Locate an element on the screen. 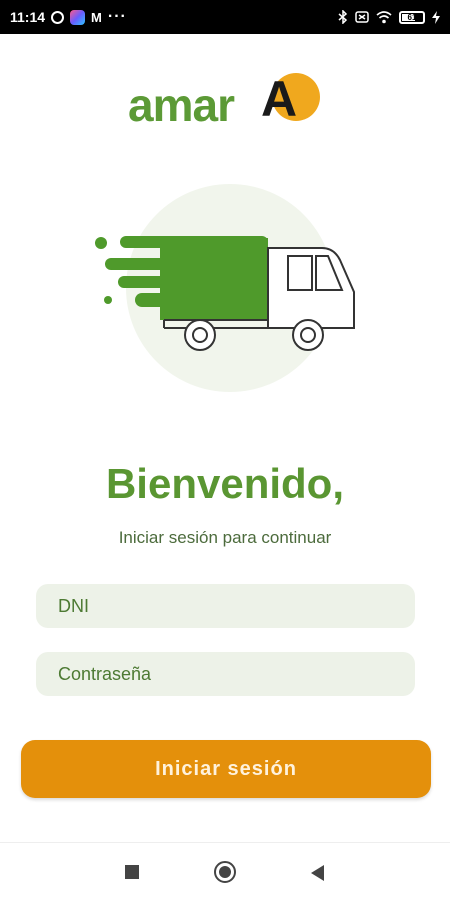 Image resolution: width=450 pixels, height=900 pixels. logo-wordmark: amar is located at coordinates (181, 105).